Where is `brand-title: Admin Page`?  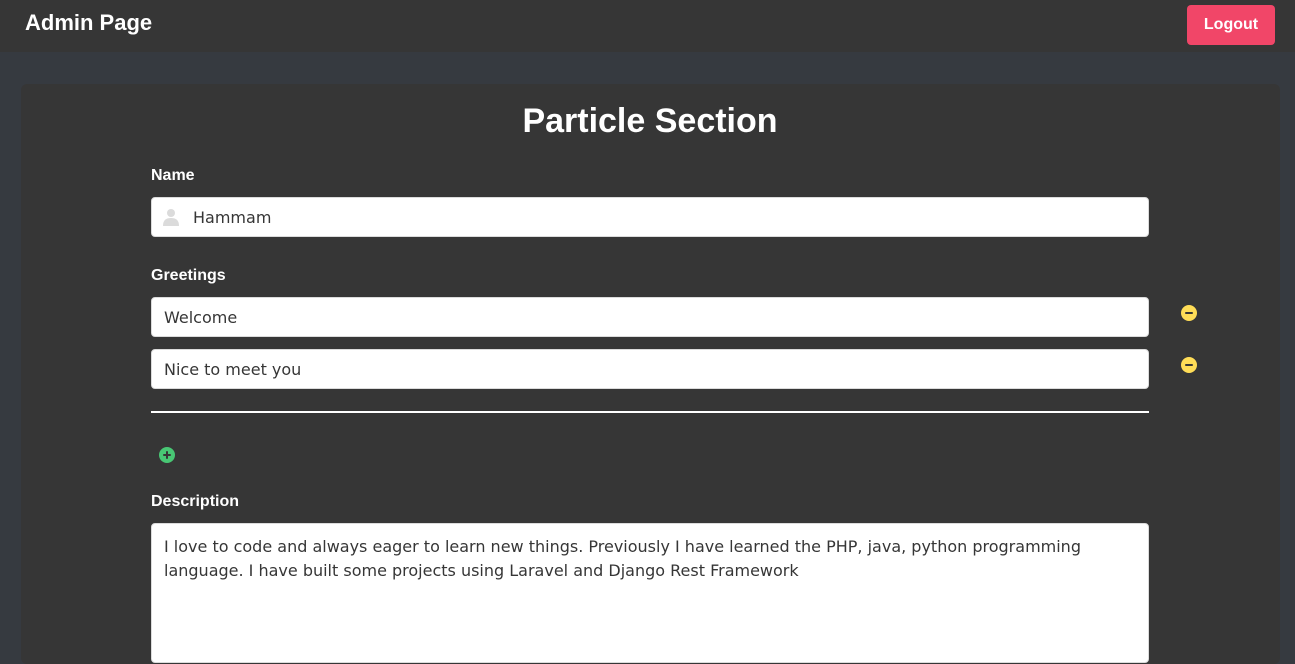 brand-title: Admin Page is located at coordinates (89, 22).